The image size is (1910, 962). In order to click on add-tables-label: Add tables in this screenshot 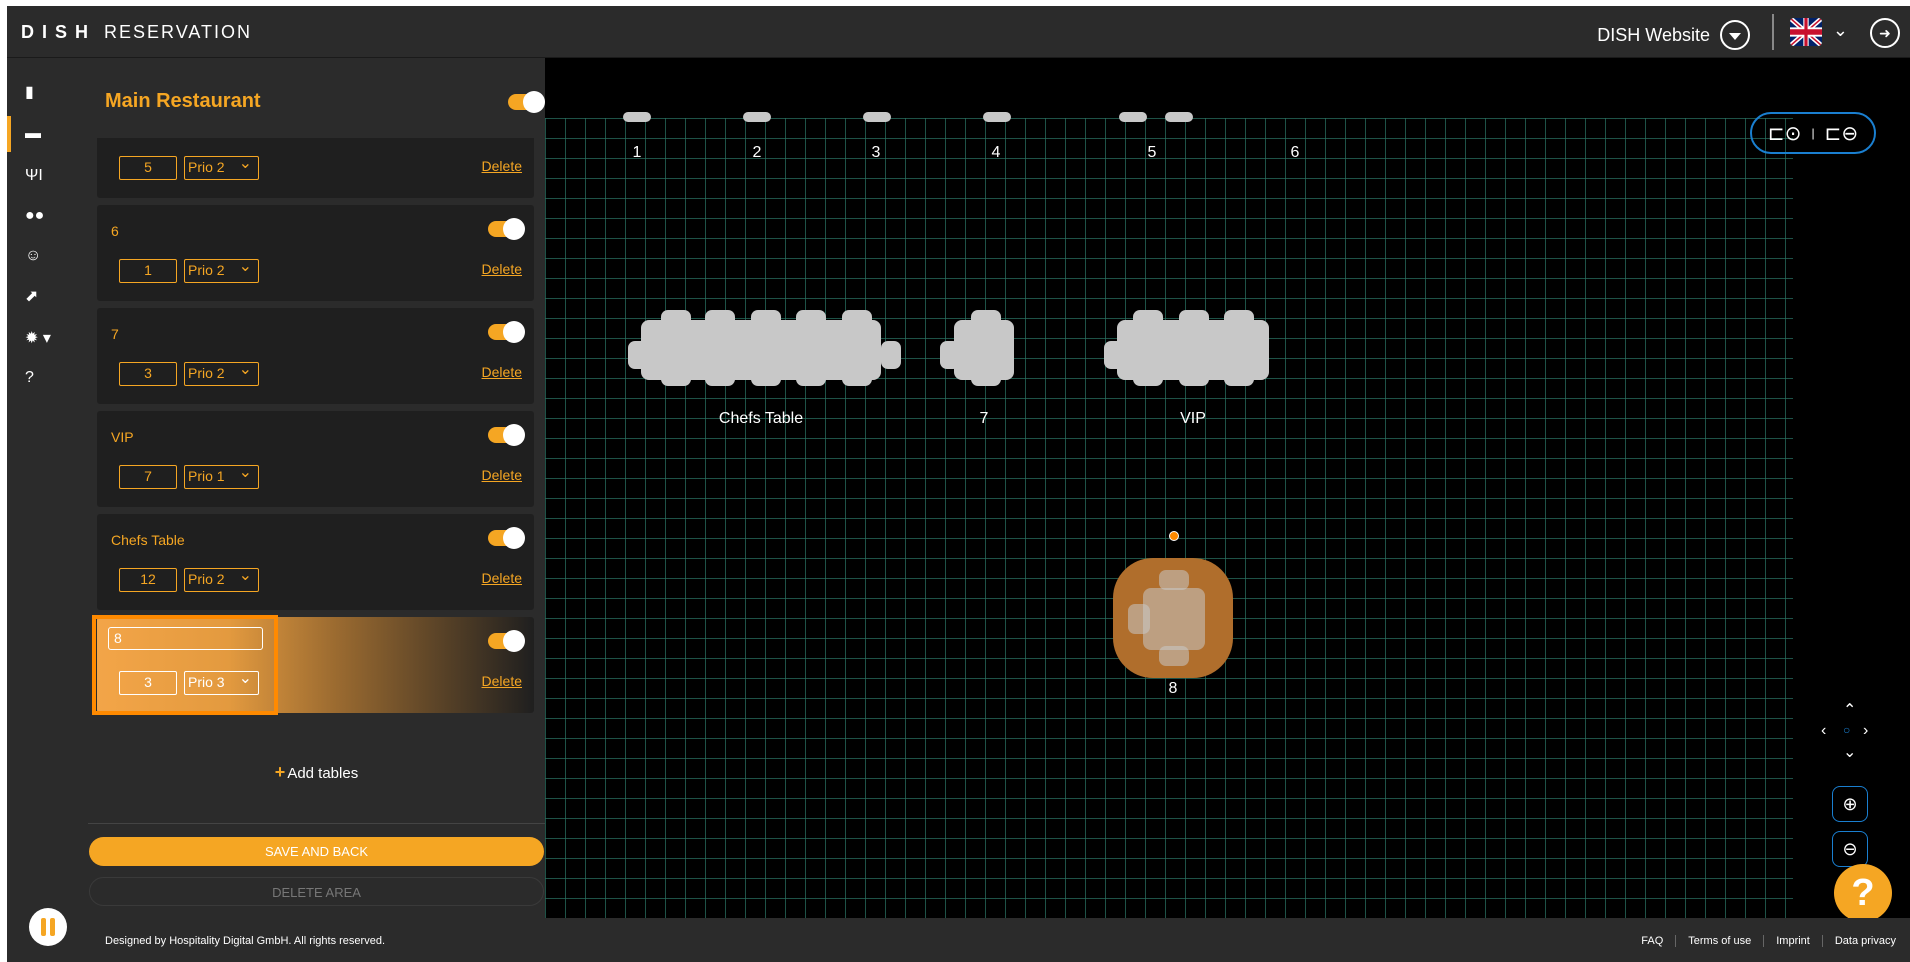, I will do `click(323, 773)`.